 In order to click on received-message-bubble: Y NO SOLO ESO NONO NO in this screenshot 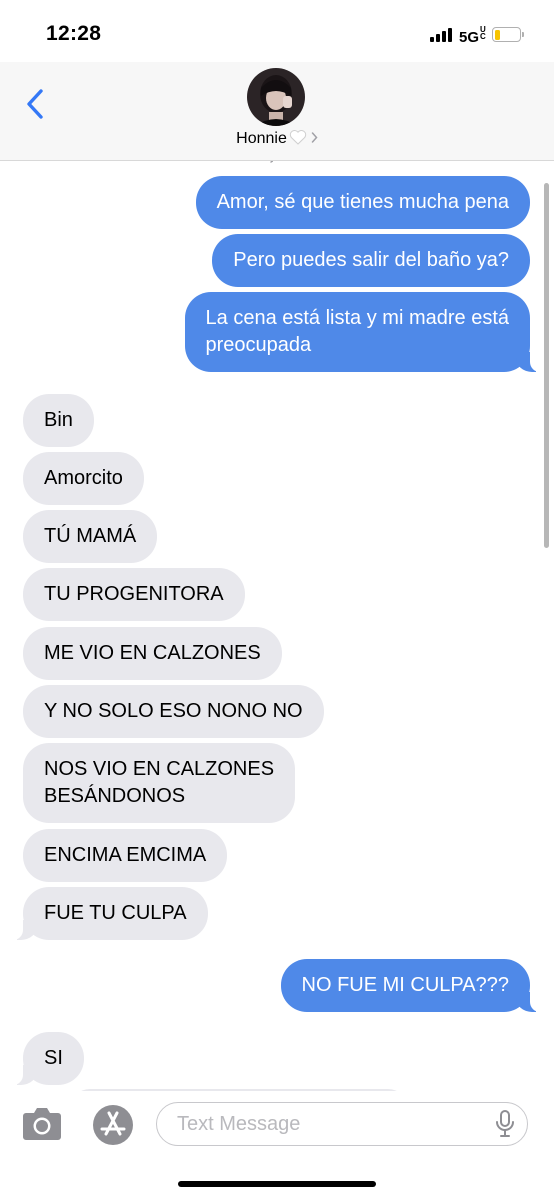, I will do `click(173, 711)`.